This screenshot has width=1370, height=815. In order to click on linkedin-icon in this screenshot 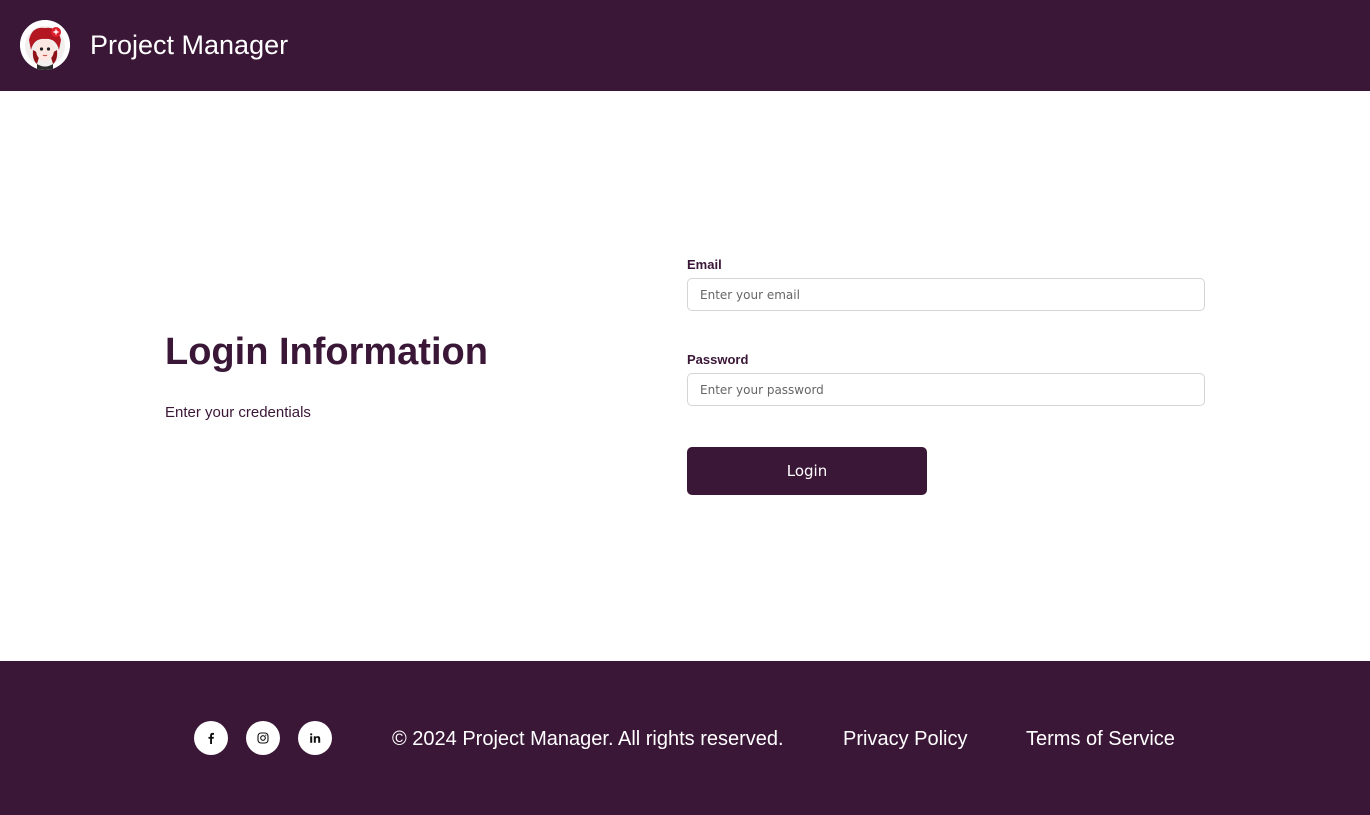, I will do `click(315, 738)`.